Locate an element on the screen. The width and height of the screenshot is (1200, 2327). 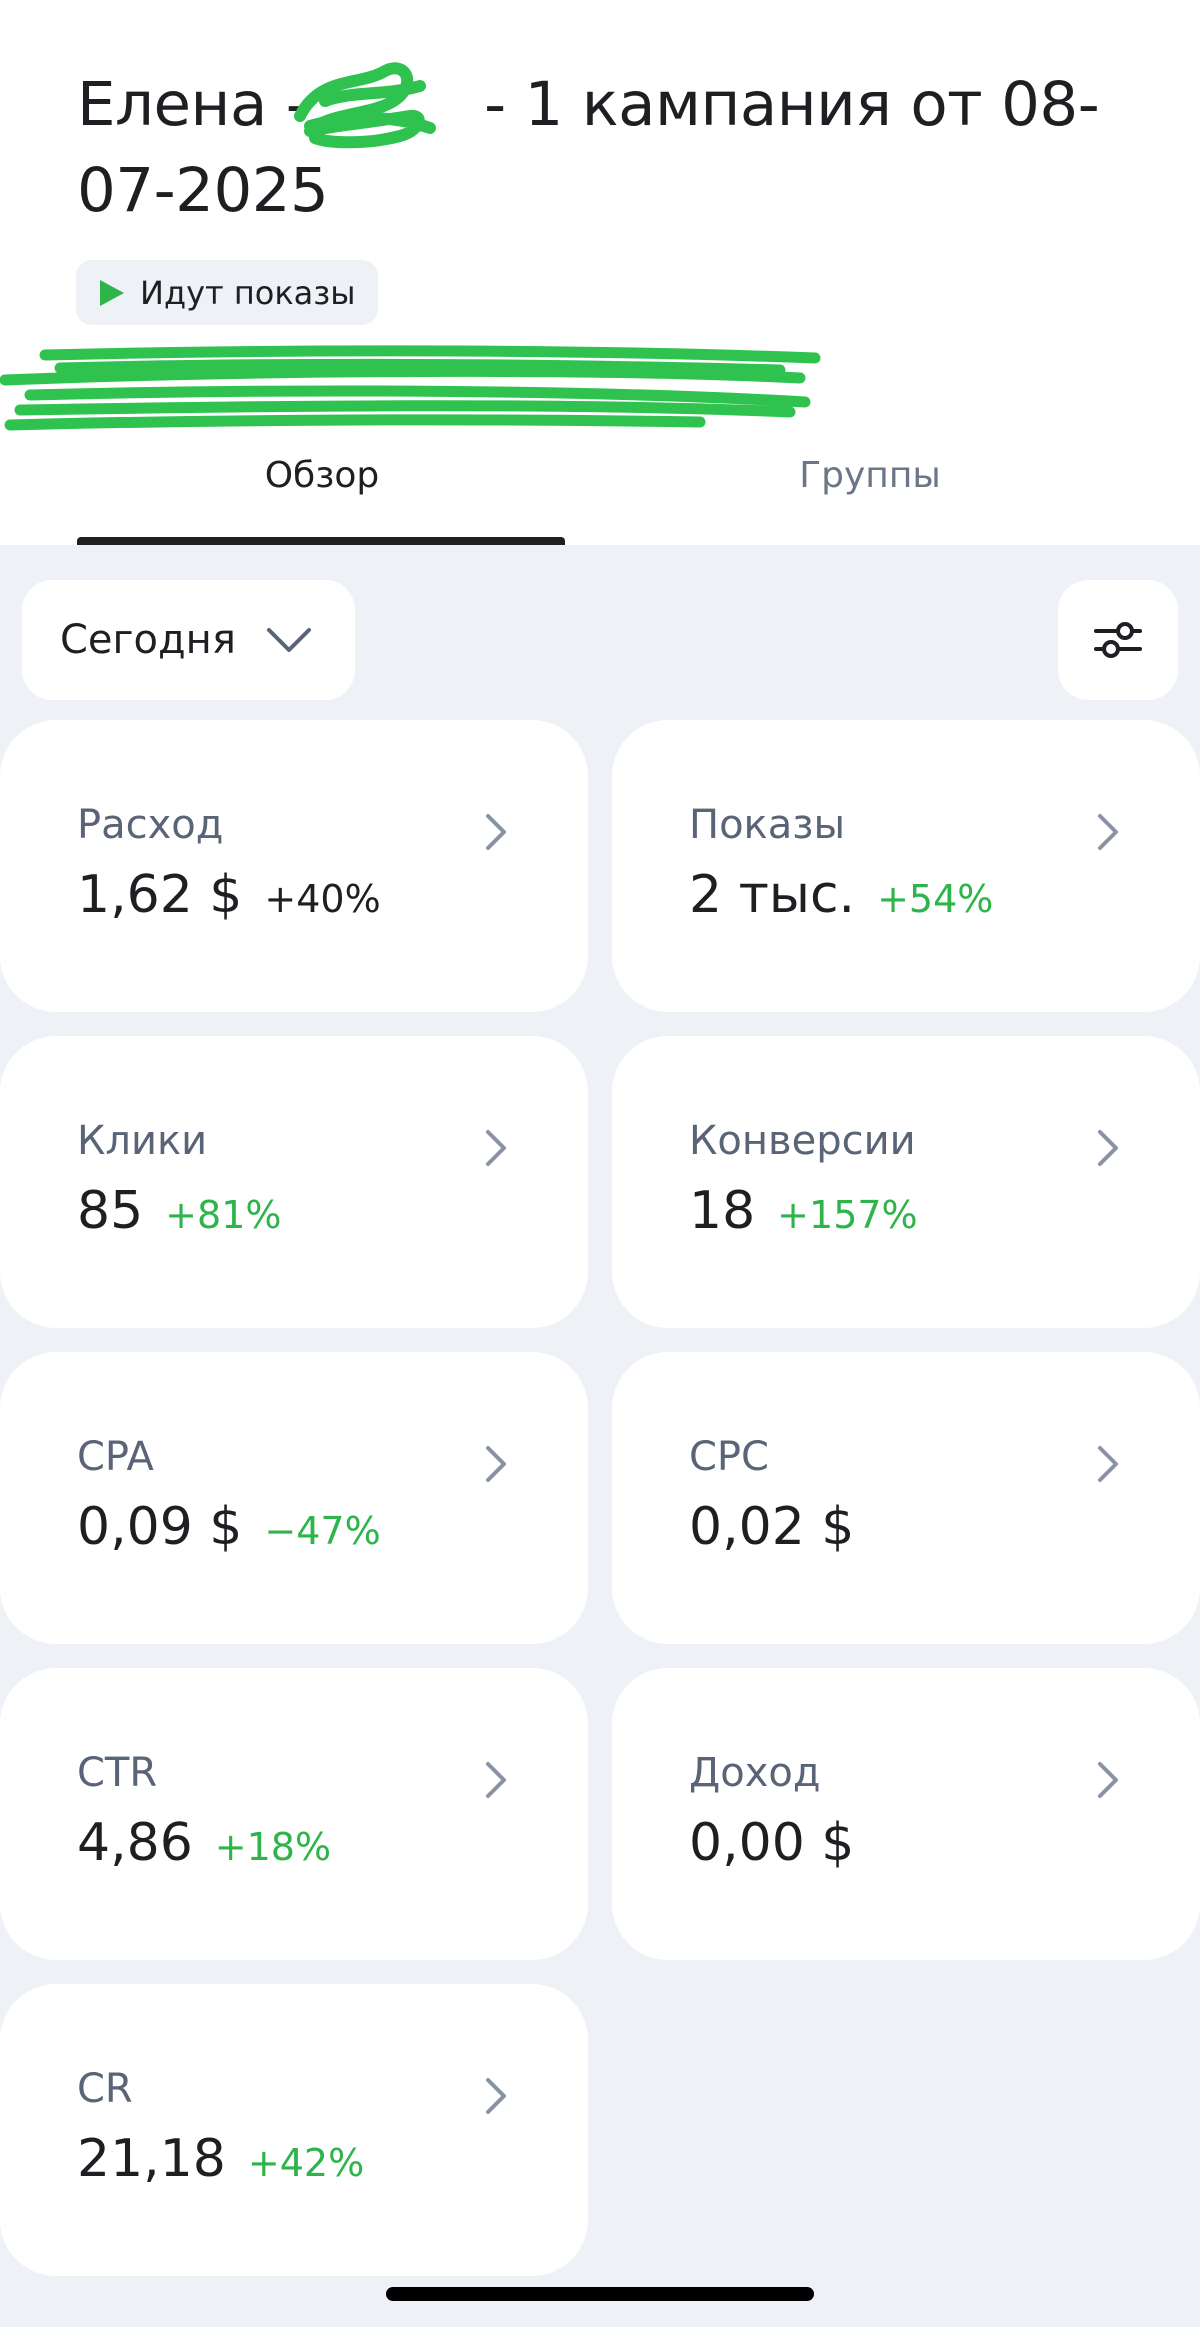
metric-value: 4,86 is located at coordinates (135, 1843).